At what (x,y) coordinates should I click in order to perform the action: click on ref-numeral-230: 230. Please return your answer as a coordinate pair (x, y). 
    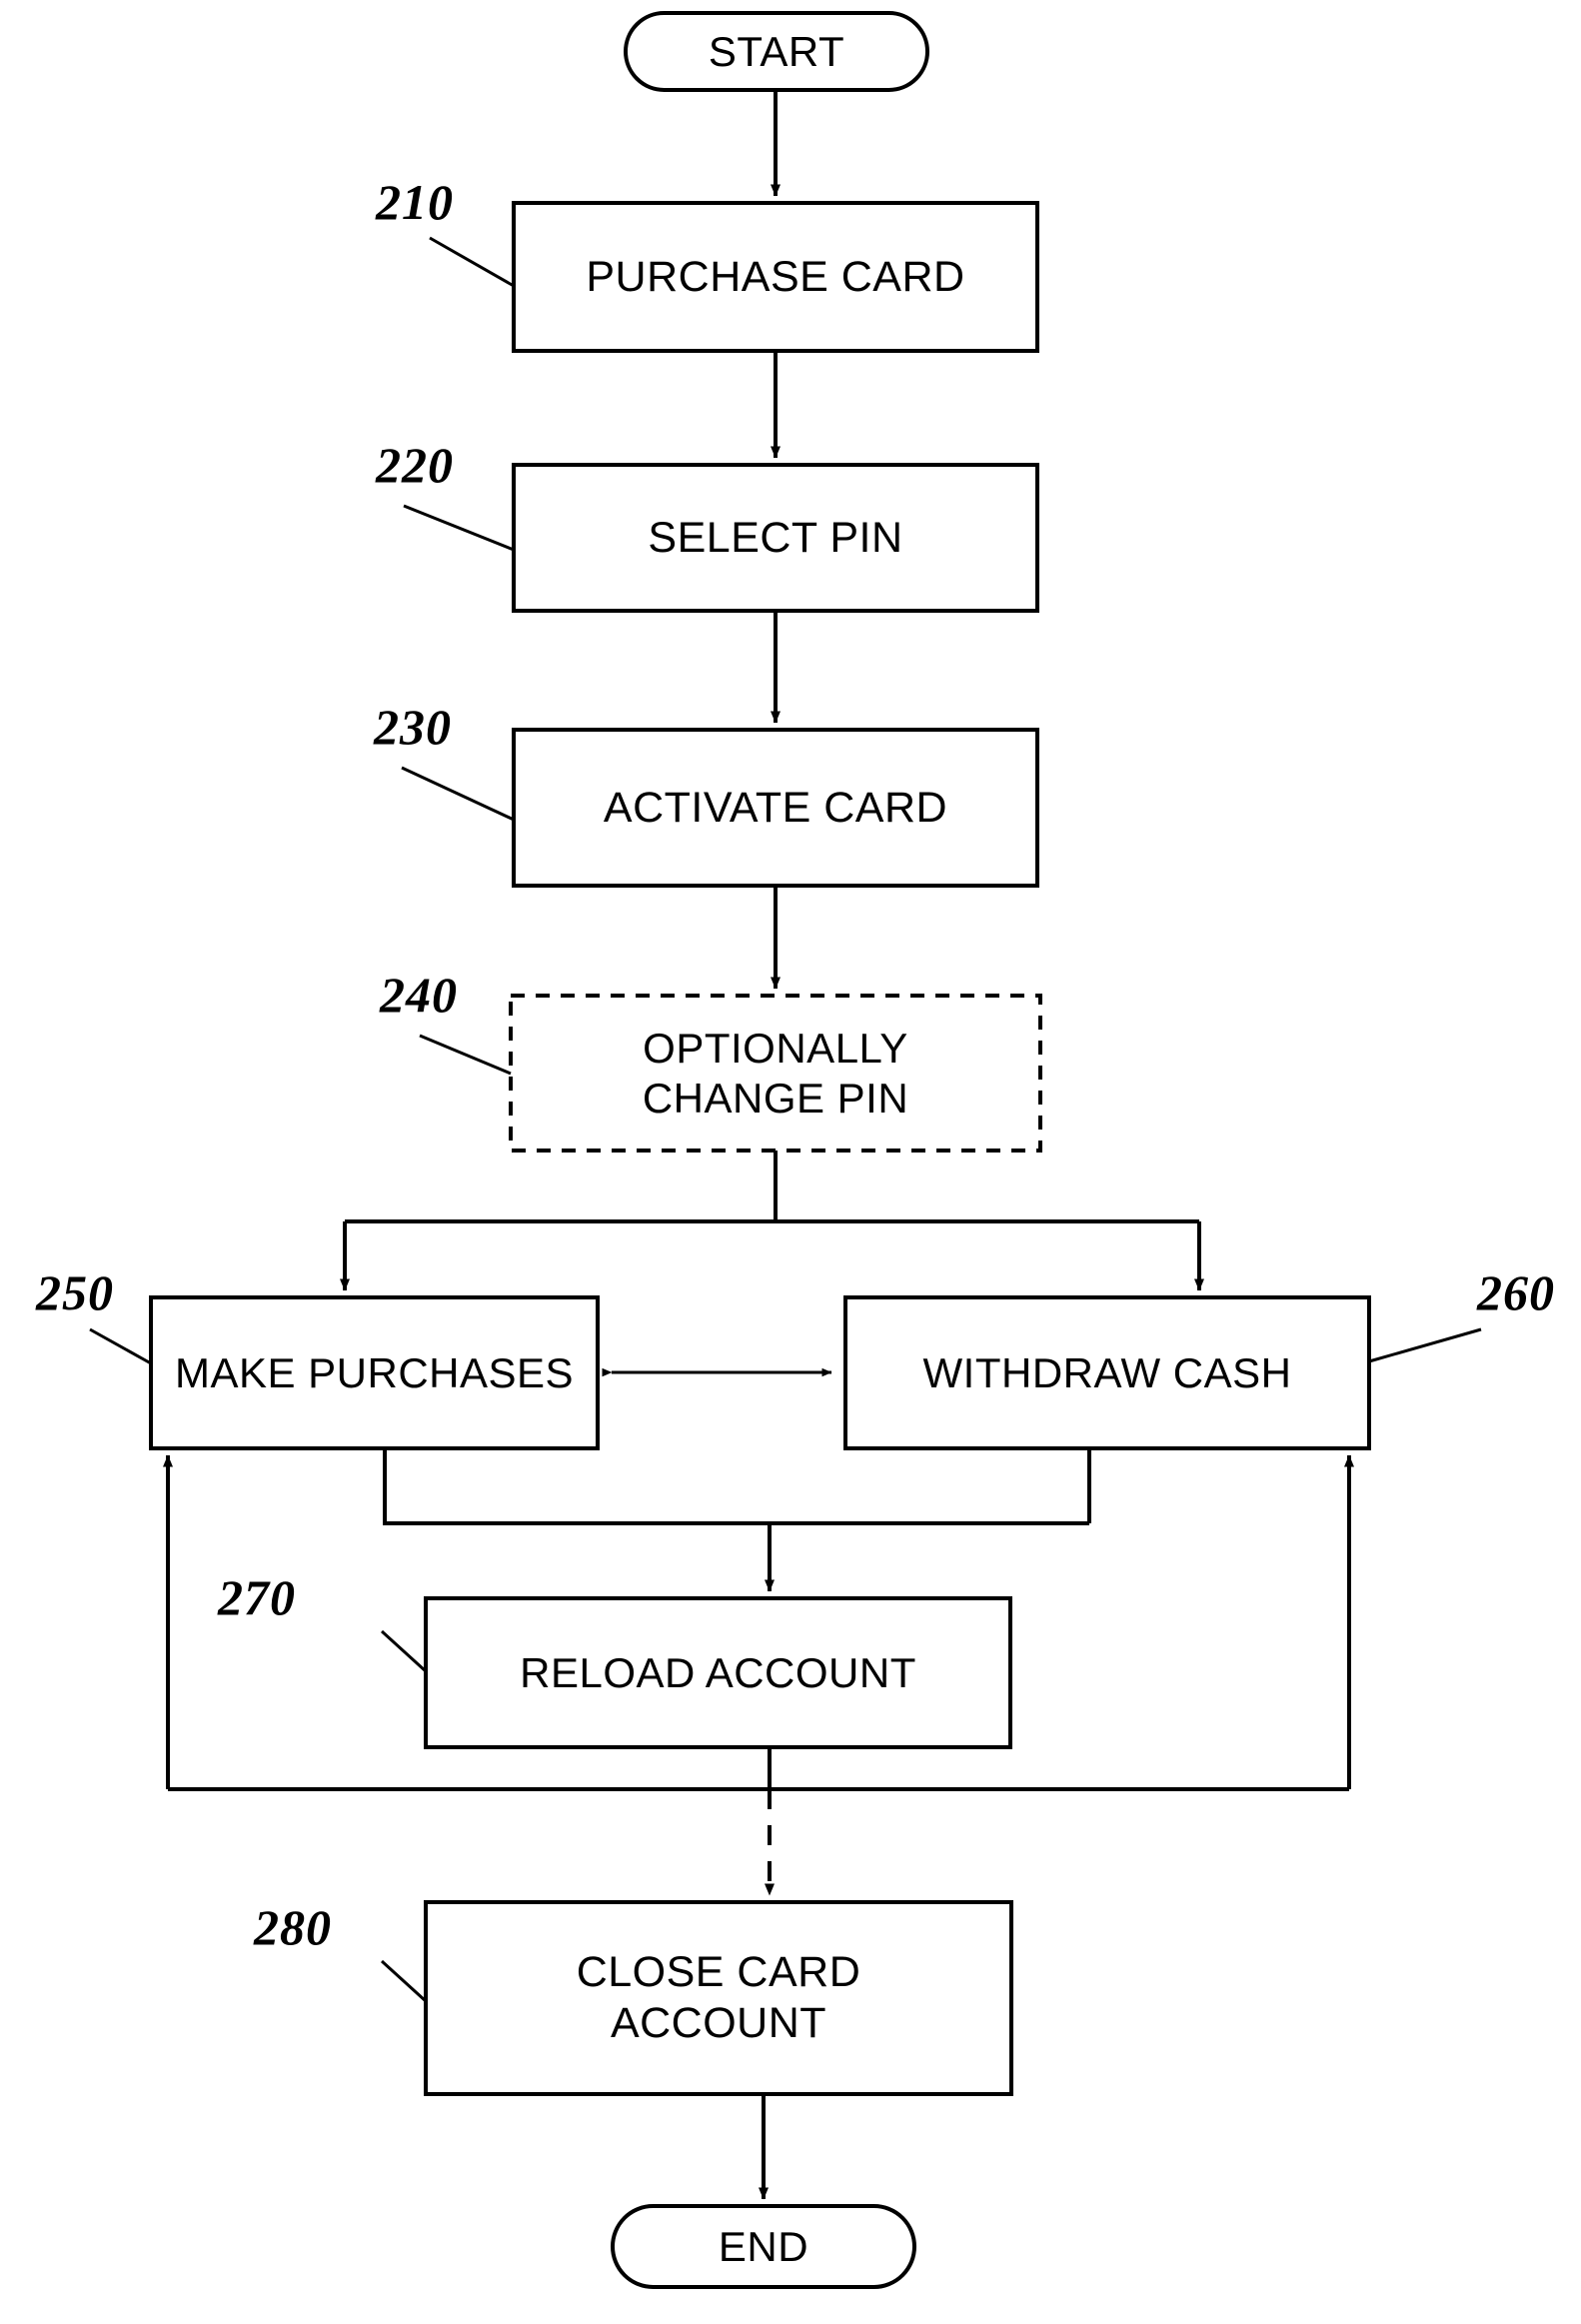
    Looking at the image, I should click on (413, 727).